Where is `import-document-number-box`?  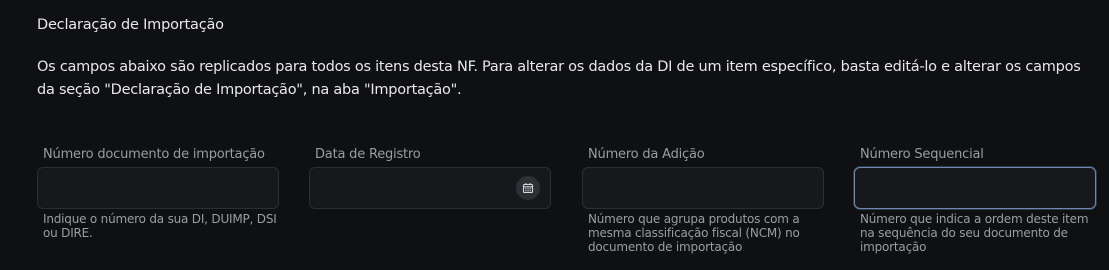 import-document-number-box is located at coordinates (158, 188).